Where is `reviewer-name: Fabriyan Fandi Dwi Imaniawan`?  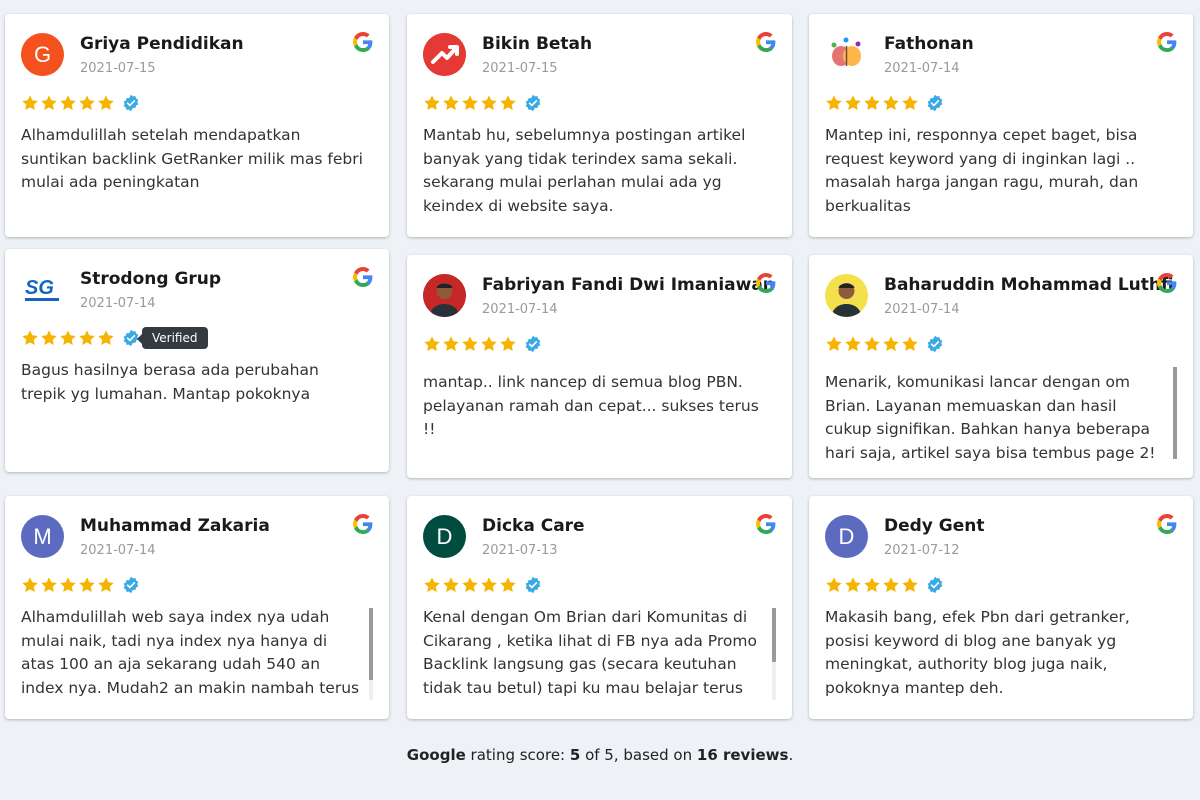 reviewer-name: Fabriyan Fandi Dwi Imaniawan is located at coordinates (628, 285).